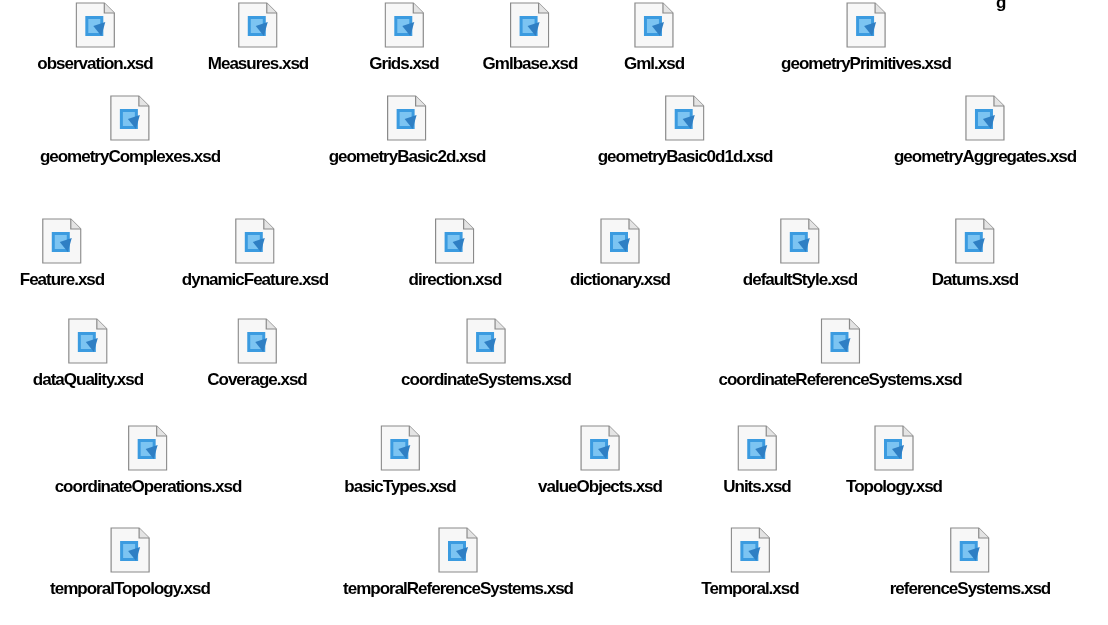 The height and width of the screenshot is (625, 1108). Describe the element at coordinates (400, 487) in the screenshot. I see `file-label: basicTypes.xsd` at that location.